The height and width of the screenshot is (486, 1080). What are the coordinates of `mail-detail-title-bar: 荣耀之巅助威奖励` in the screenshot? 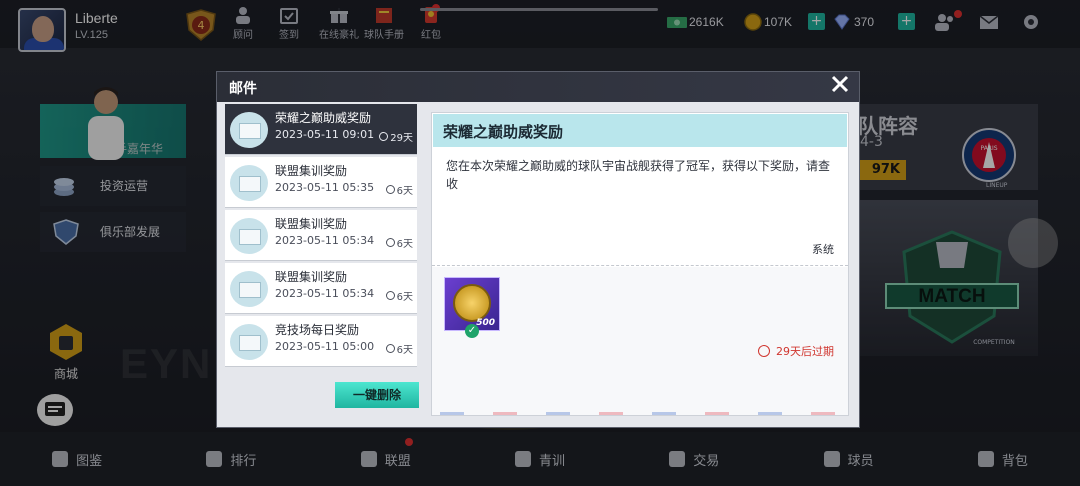 It's located at (640, 130).